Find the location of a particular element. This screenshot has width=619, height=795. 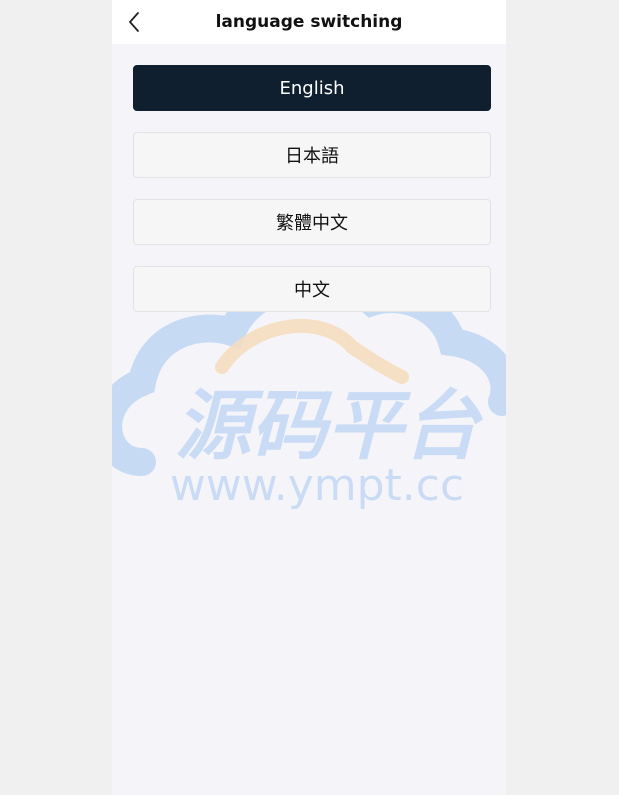

language-option-traditional-chinese: 繁體中文 is located at coordinates (312, 222).